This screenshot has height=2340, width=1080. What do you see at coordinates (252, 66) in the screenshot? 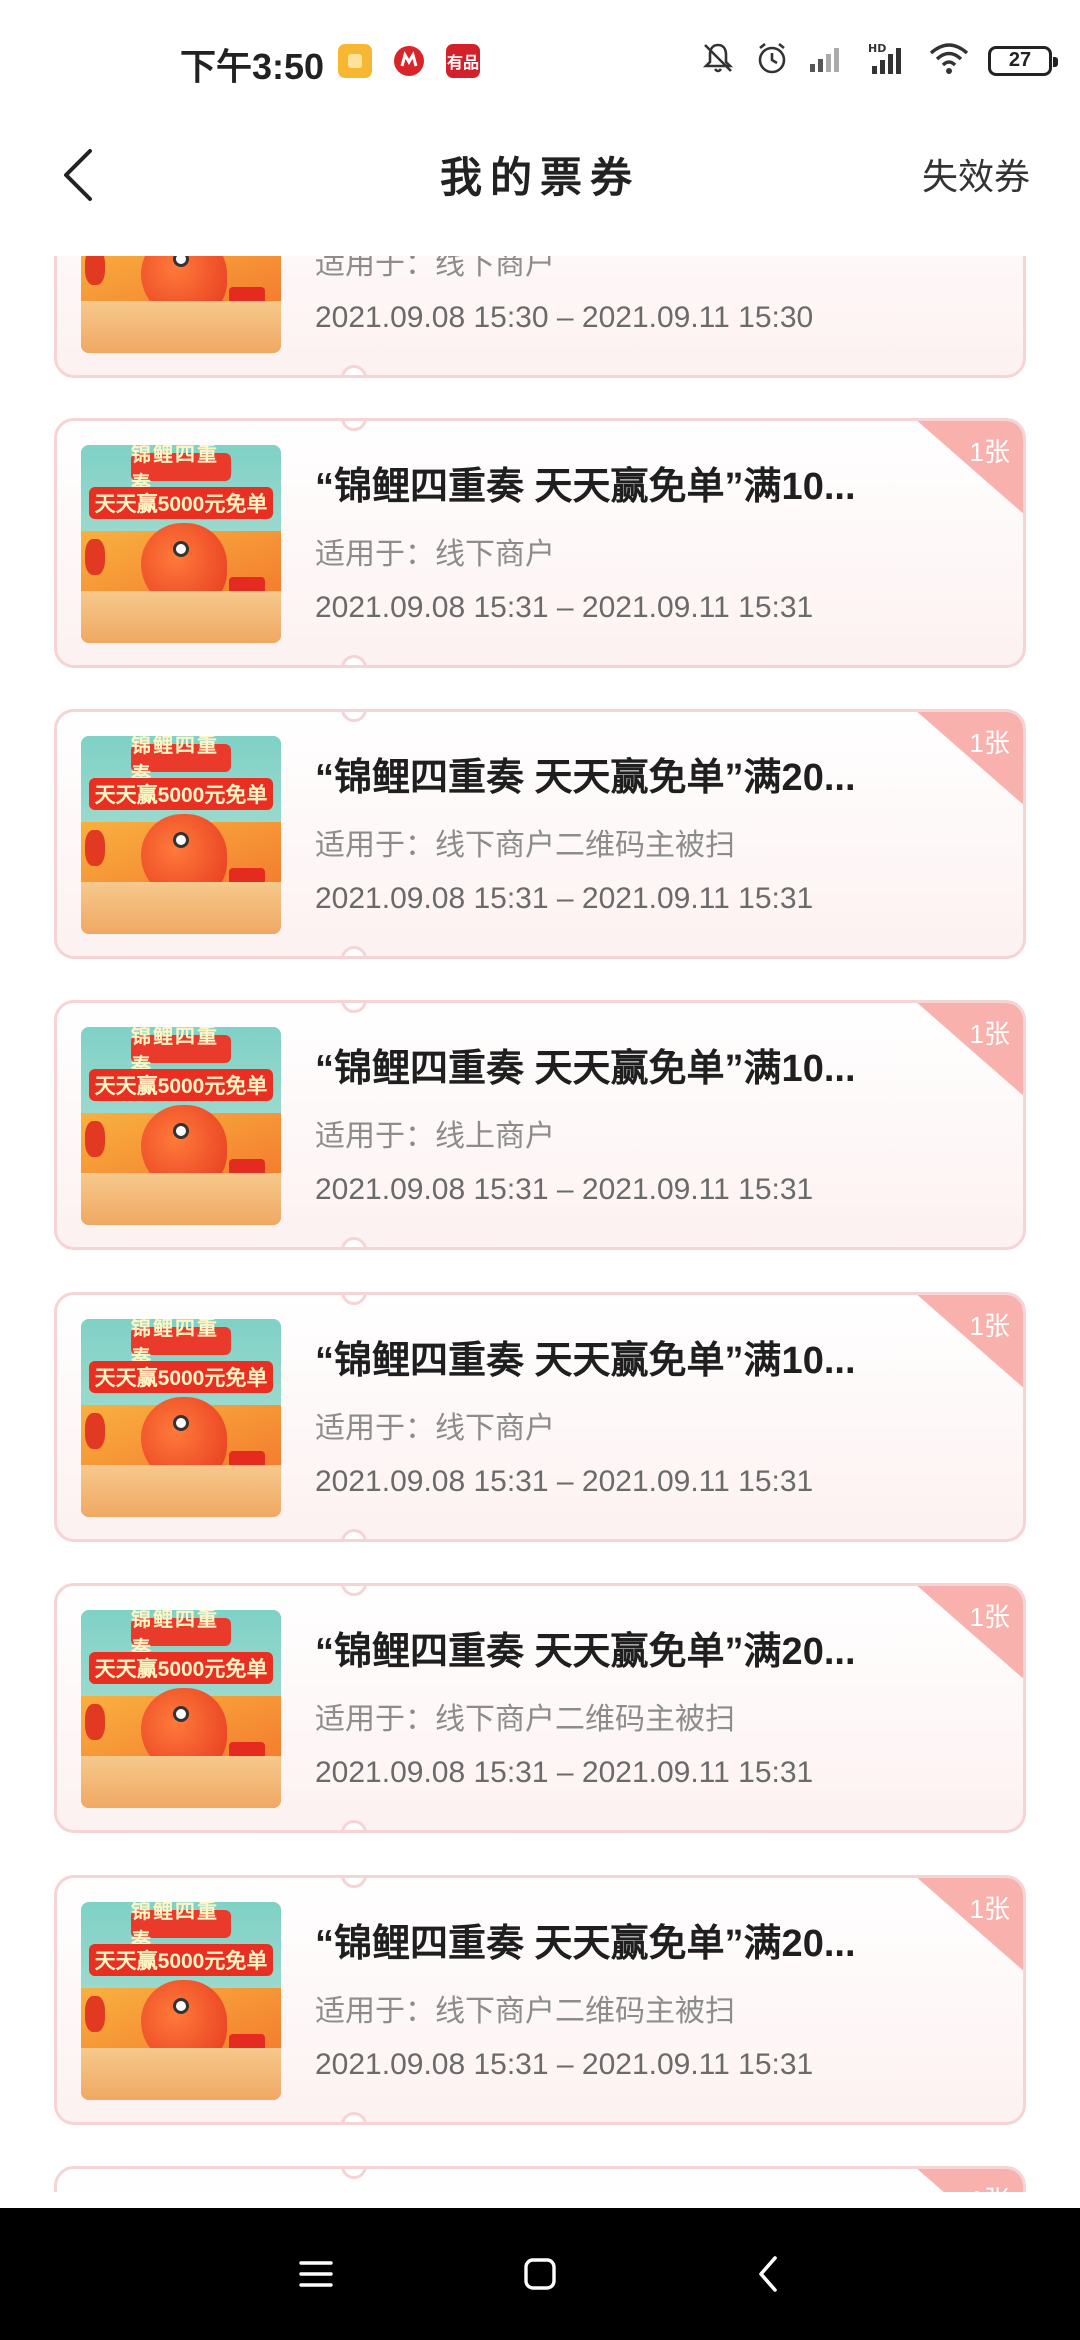
I see `status-time: 下午3:50` at bounding box center [252, 66].